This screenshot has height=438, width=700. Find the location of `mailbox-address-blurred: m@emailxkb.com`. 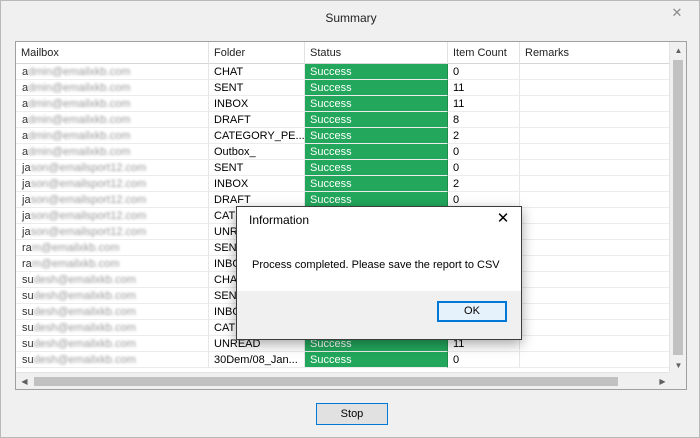

mailbox-address-blurred: m@emailxkb.com is located at coordinates (75, 248).